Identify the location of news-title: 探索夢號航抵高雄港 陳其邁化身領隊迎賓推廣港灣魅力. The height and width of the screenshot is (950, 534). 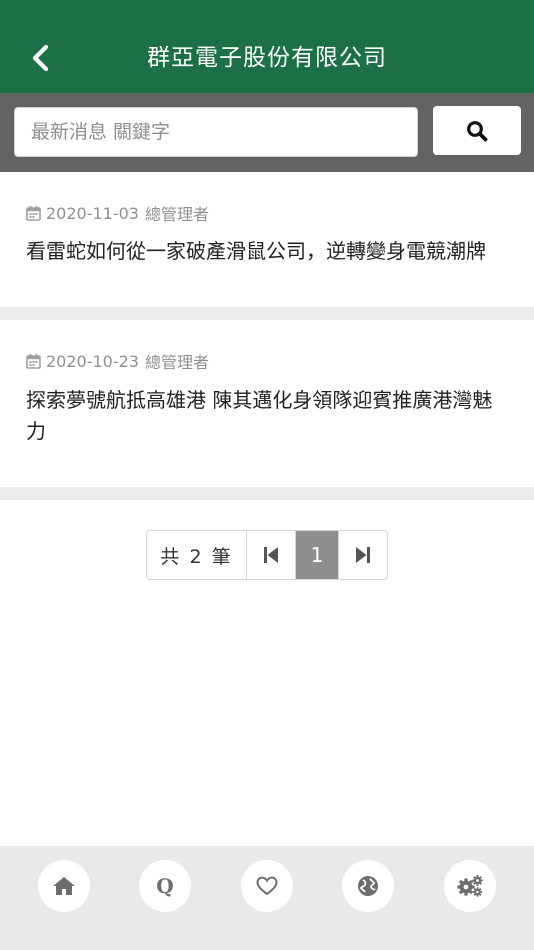
(269, 416).